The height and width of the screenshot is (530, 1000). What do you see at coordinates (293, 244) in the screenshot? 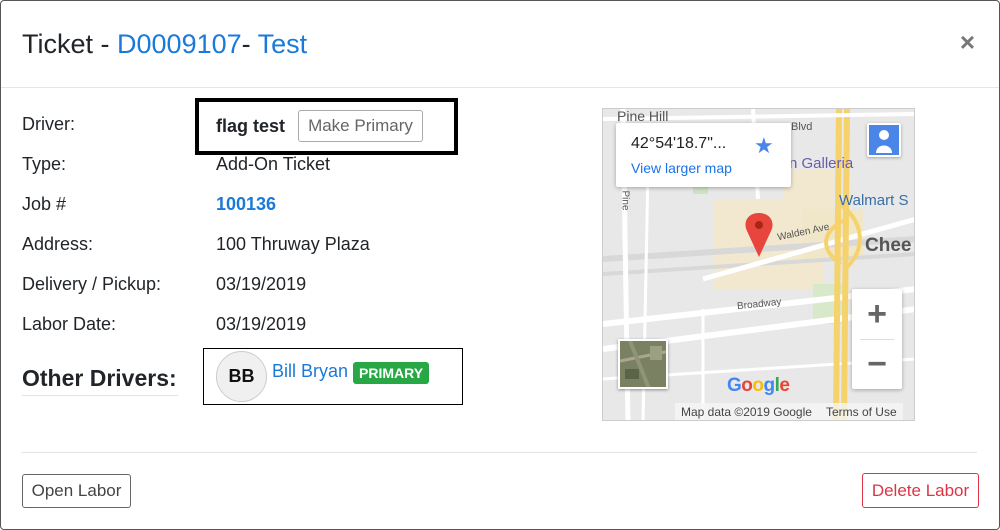
I see `address-value: 100 Thruway Plaza` at bounding box center [293, 244].